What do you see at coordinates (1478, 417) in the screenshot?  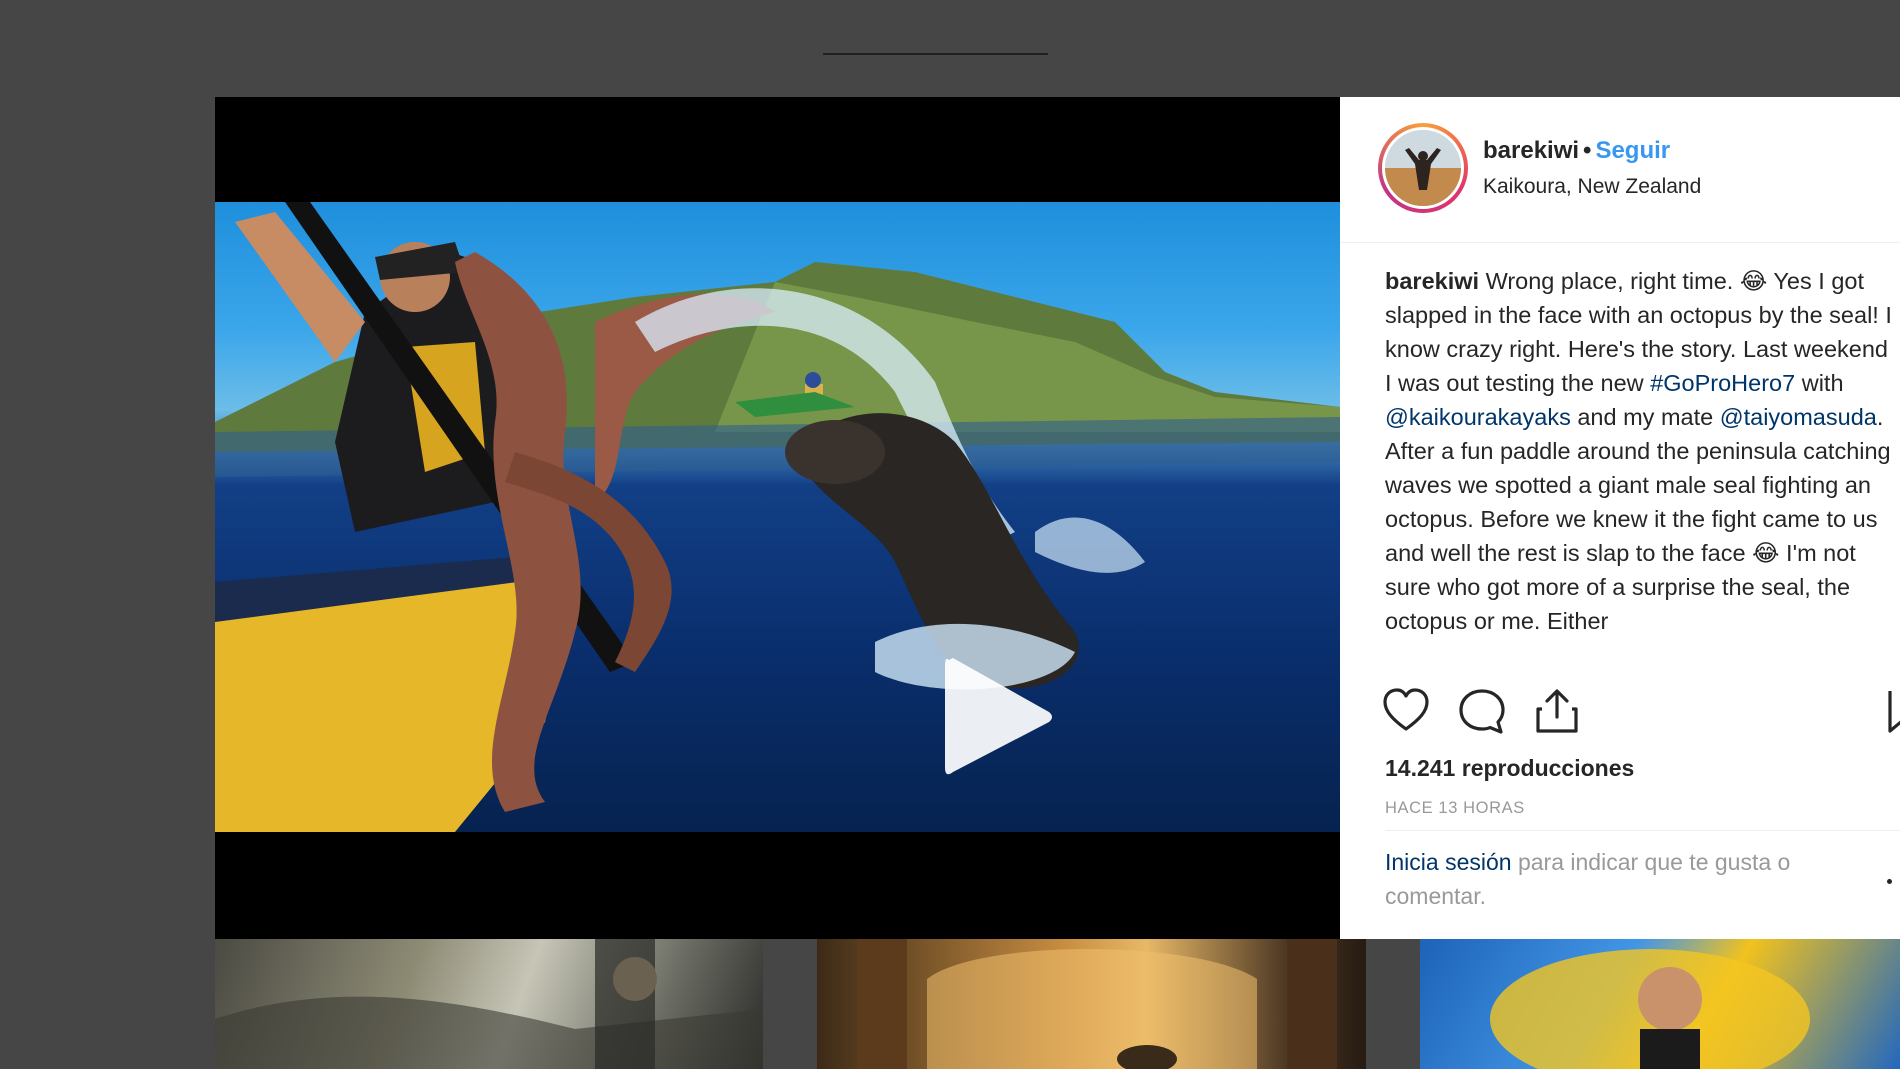 I see `mention-link-kaikourakayaks: @kaikourakayaks` at bounding box center [1478, 417].